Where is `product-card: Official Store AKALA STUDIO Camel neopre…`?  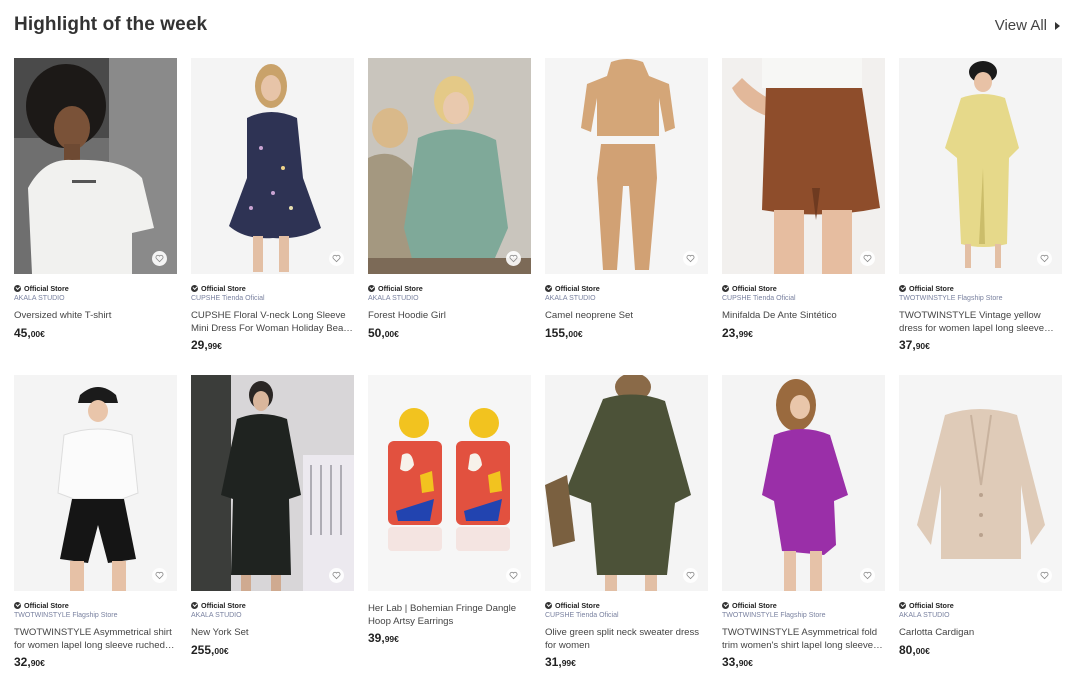 product-card: Official Store AKALA STUDIO Camel neopre… is located at coordinates (626, 216).